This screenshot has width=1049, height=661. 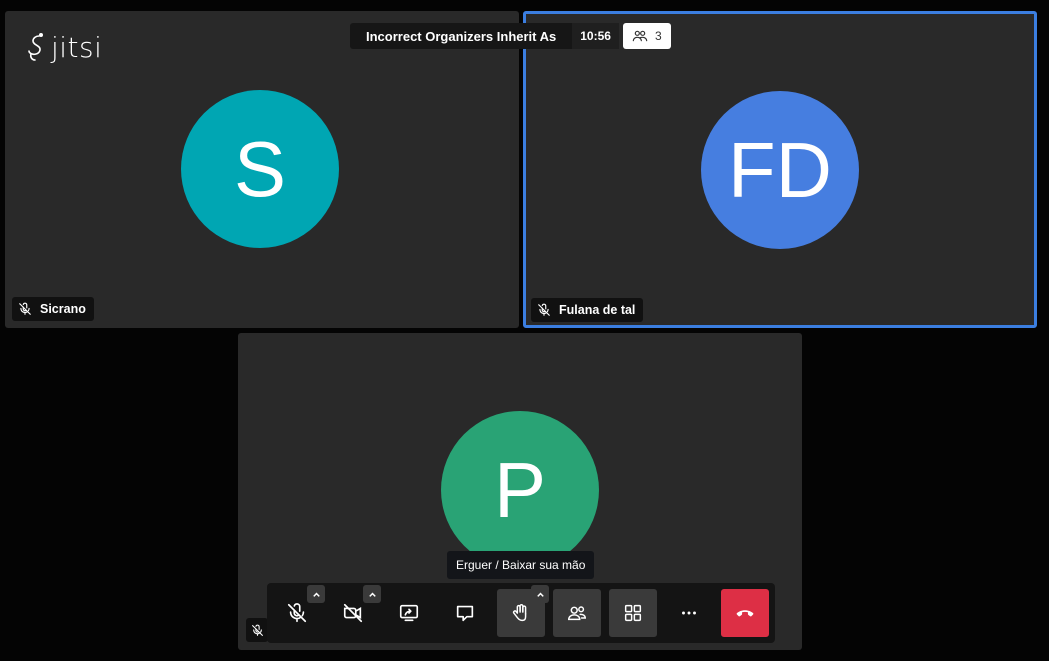 I want to click on conference-timer: 10:56, so click(x=595, y=36).